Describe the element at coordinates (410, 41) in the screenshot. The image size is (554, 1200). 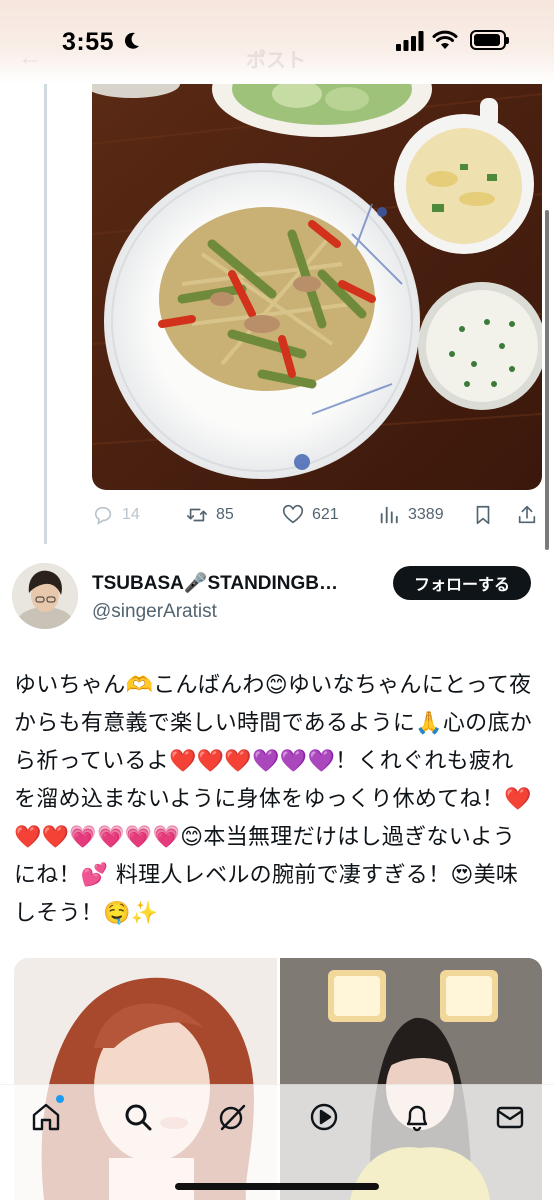
I see `cellular-signal-icon` at that location.